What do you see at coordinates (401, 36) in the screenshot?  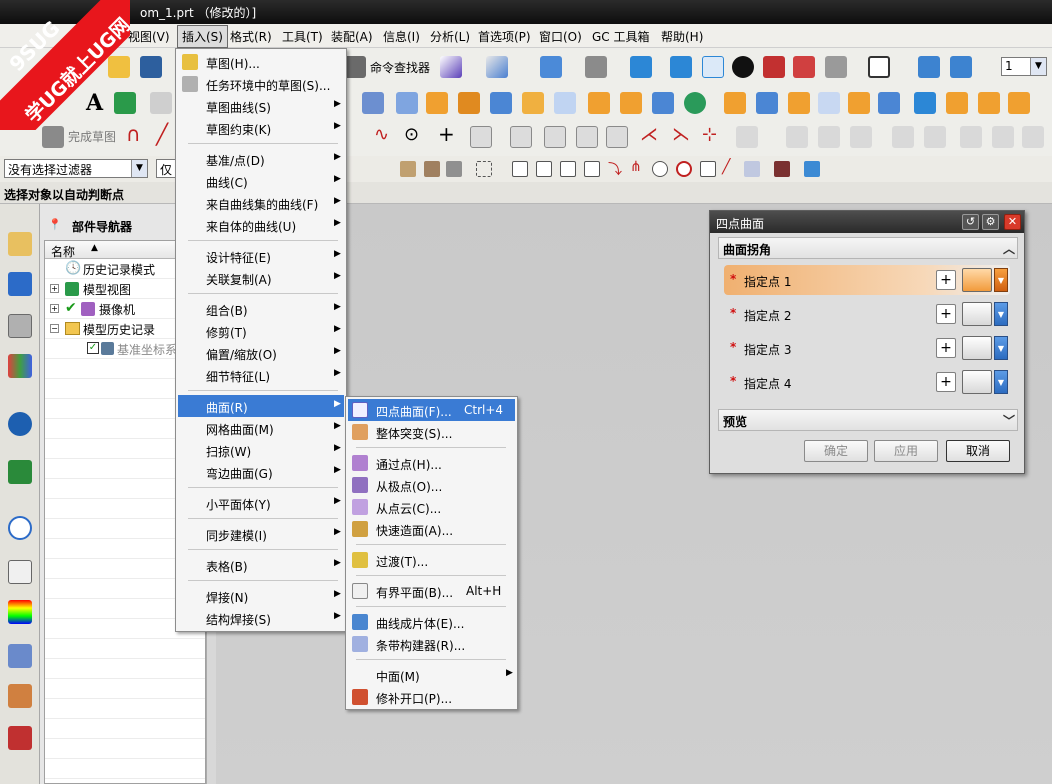 I see `menu-information: 信息(I)` at bounding box center [401, 36].